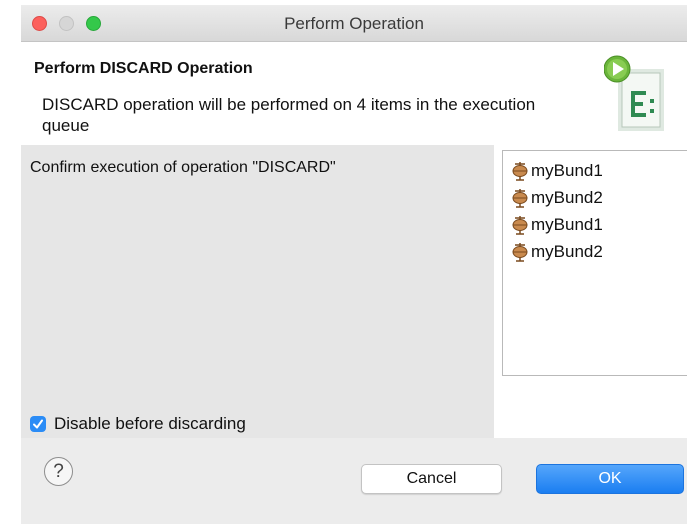  I want to click on help-icon: ?, so click(58, 471).